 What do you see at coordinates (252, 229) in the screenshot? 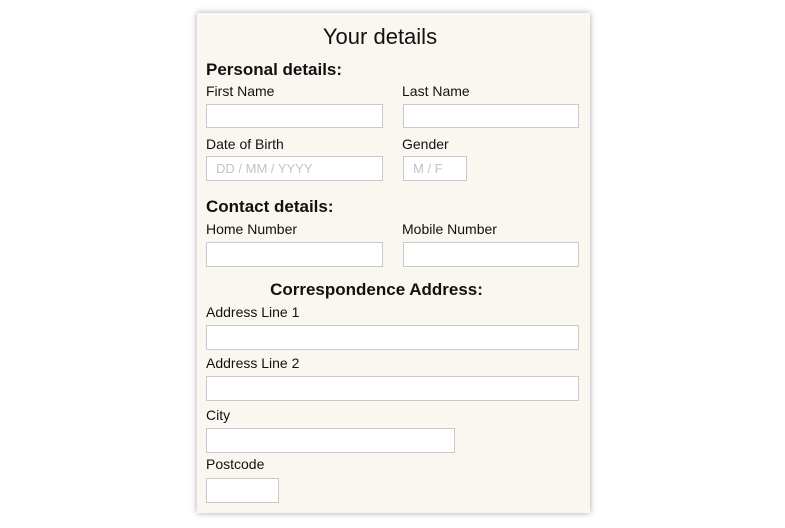
I see `home-number-label: Home Number` at bounding box center [252, 229].